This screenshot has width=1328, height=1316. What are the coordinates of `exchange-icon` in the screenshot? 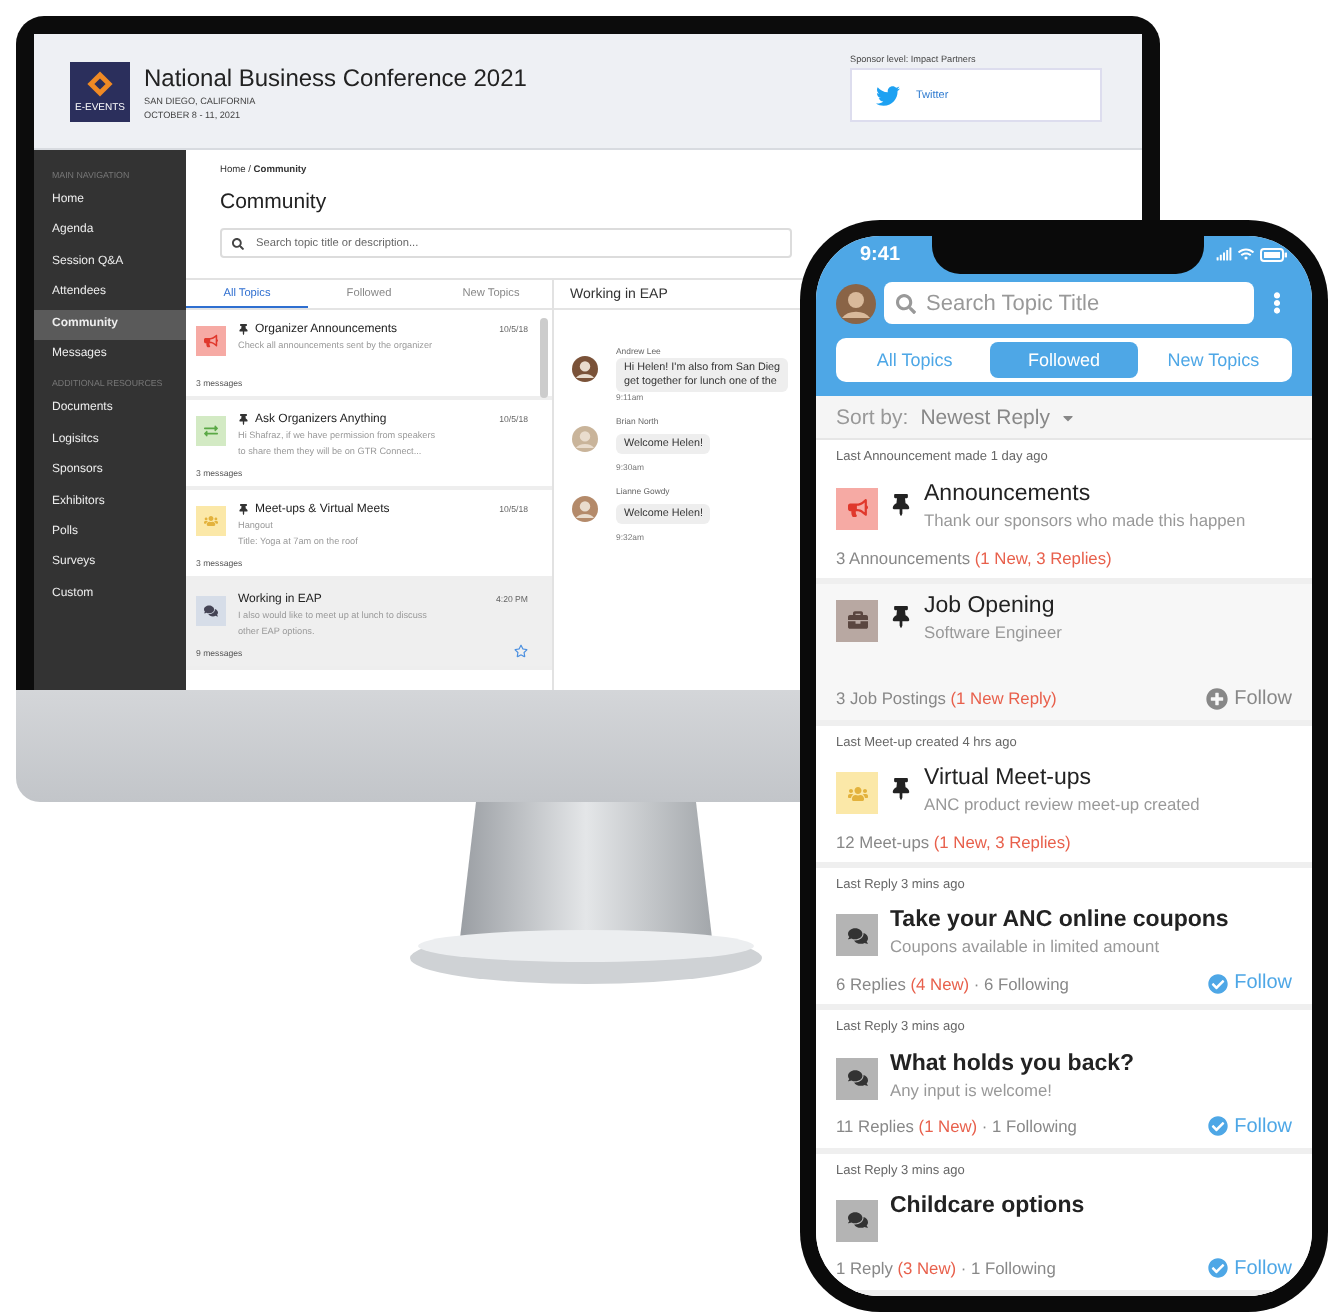 It's located at (211, 431).